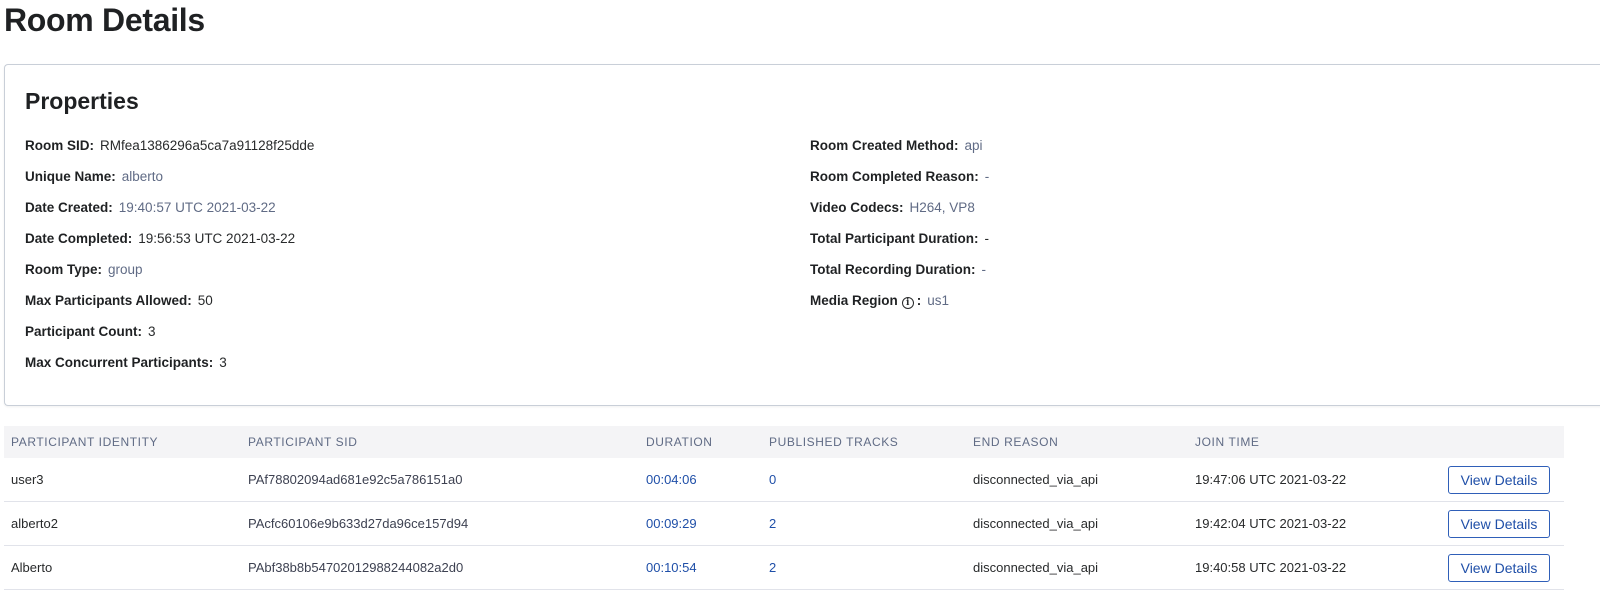 This screenshot has height=608, width=1600. I want to click on prop-room-type: Room Type: group, so click(84, 269).